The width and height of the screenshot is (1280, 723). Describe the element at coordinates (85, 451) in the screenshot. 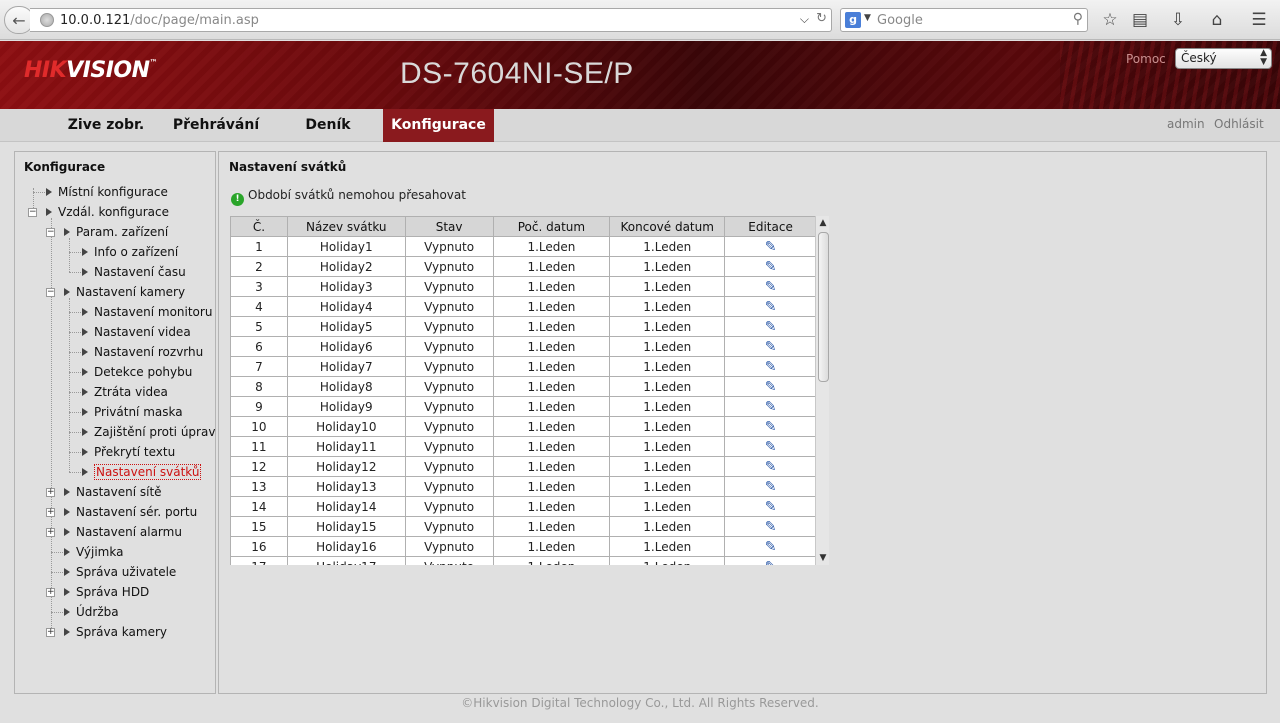

I see `arrow-right-icon` at that location.